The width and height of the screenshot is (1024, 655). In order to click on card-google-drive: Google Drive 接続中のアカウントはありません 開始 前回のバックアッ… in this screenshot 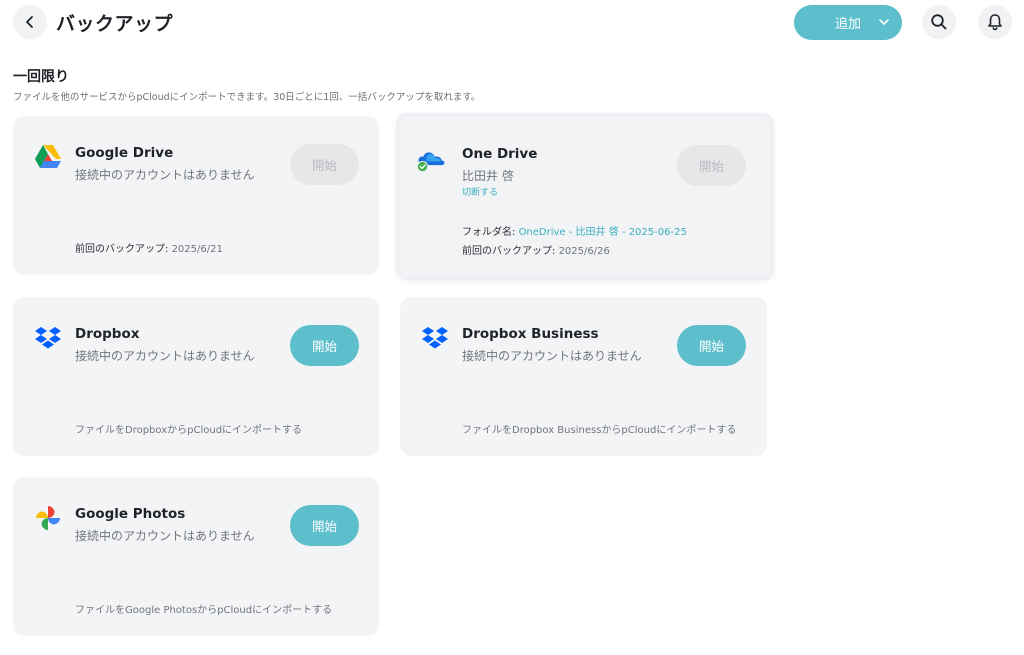, I will do `click(196, 195)`.